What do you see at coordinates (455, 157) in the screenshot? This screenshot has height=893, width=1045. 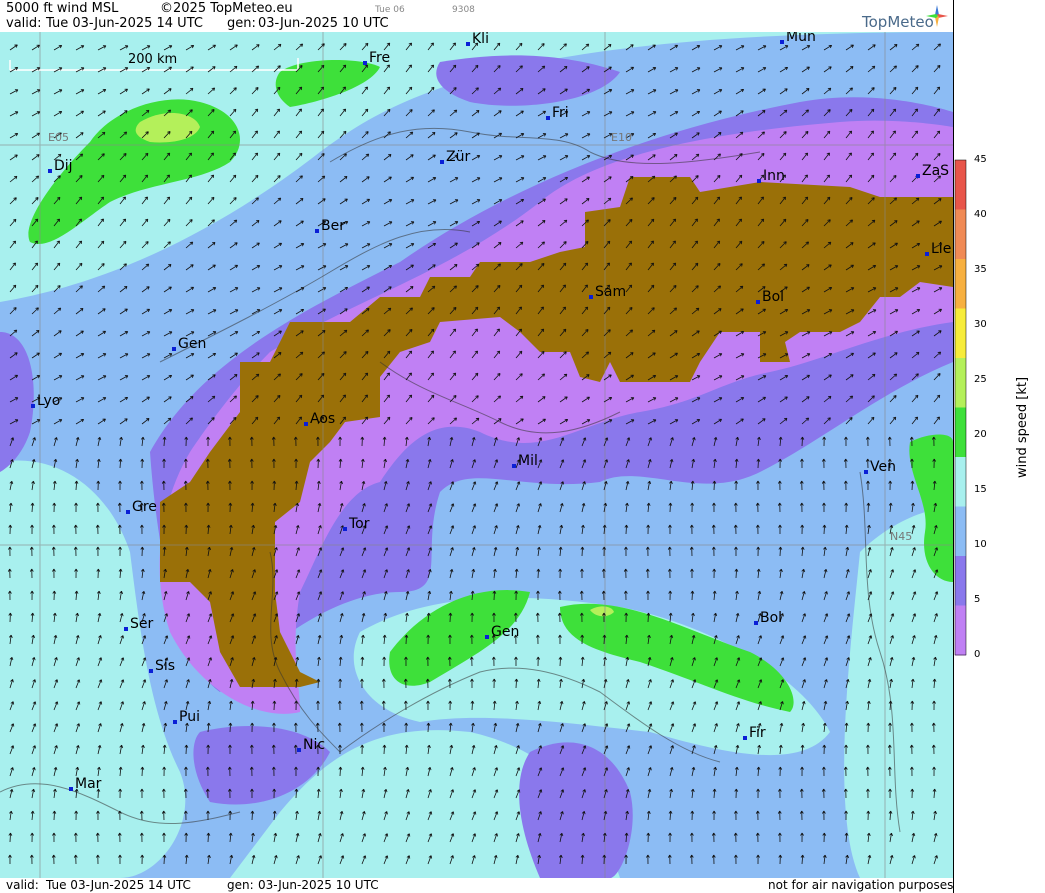 I see `city-label: Zür` at bounding box center [455, 157].